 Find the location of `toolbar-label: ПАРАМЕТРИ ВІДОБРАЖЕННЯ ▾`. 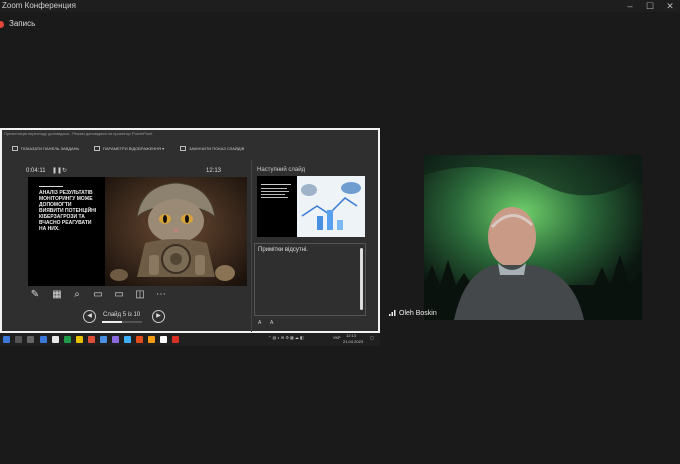

toolbar-label: ПАРАМЕТРИ ВІДОБРАЖЕННЯ ▾ is located at coordinates (134, 148).